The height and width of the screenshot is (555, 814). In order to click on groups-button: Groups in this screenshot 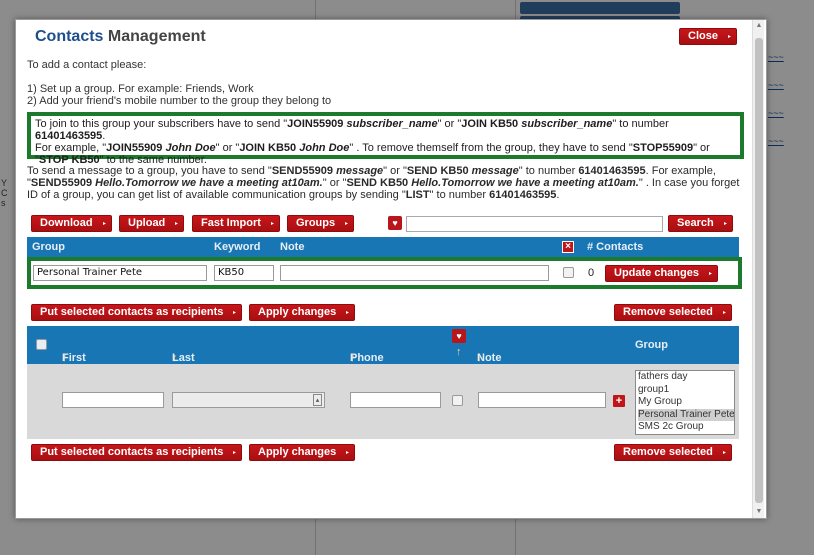, I will do `click(321, 223)`.